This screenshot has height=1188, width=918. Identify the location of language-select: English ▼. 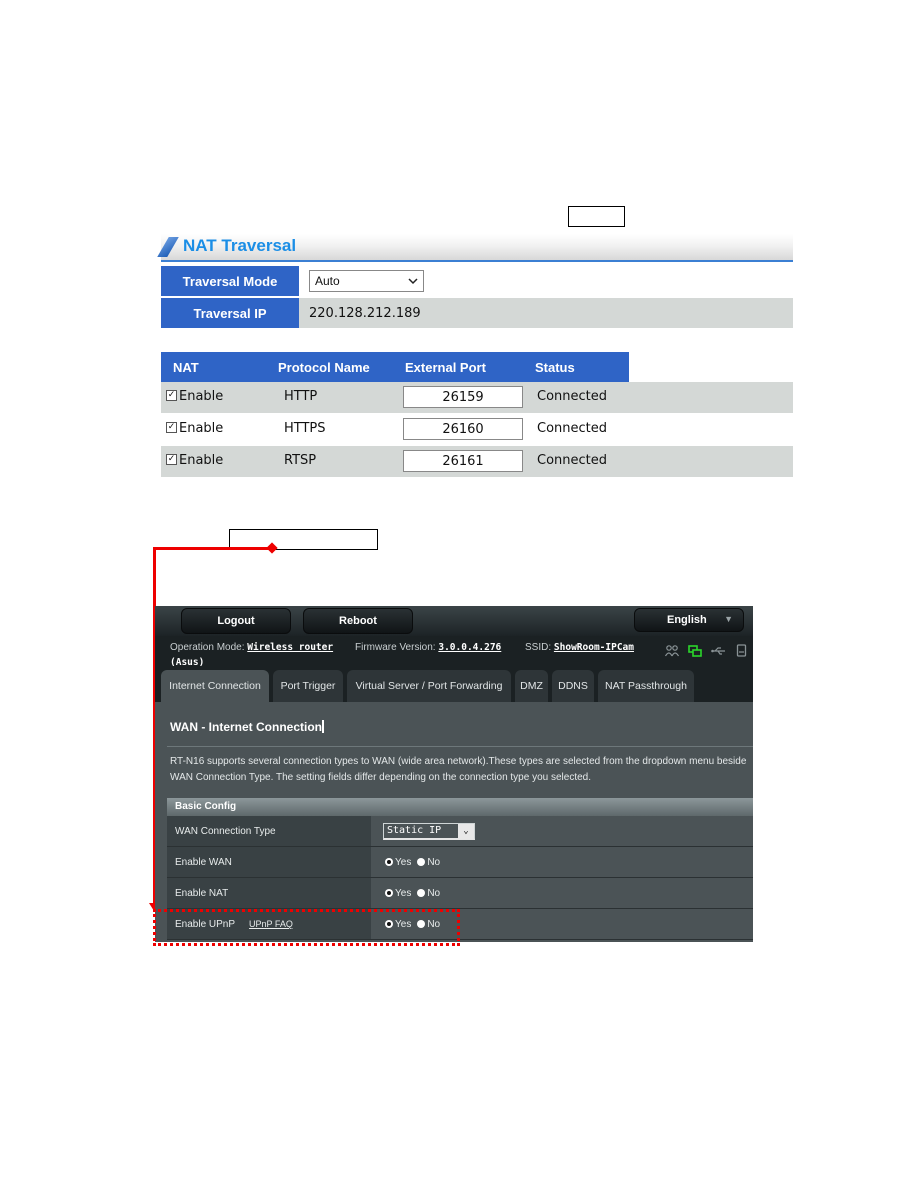
(689, 620).